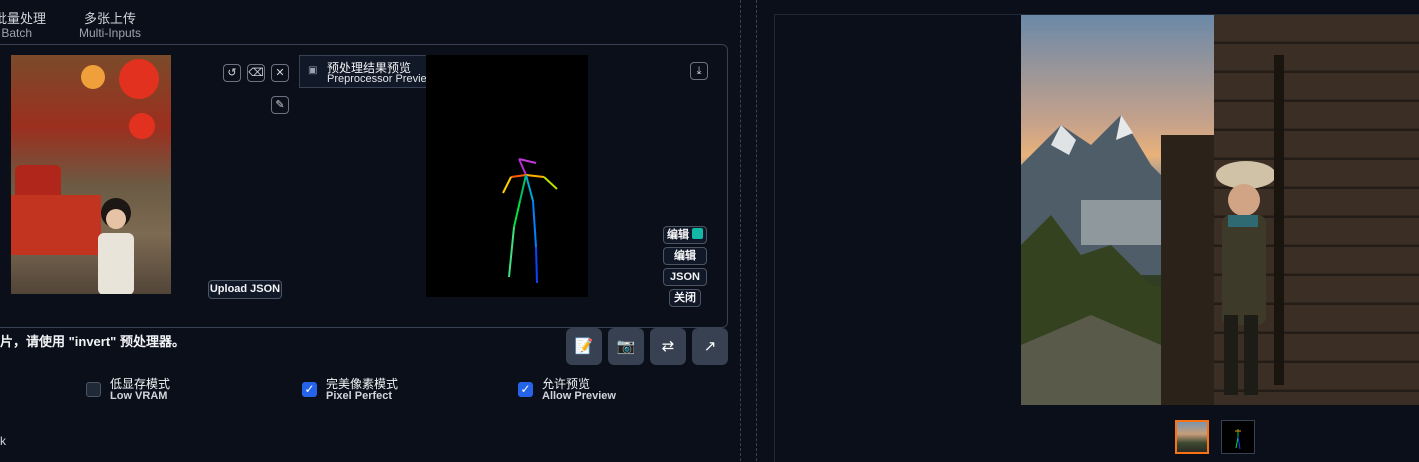 The height and width of the screenshot is (462, 1419). What do you see at coordinates (232, 73) in the screenshot?
I see `undo-icon: ↺` at bounding box center [232, 73].